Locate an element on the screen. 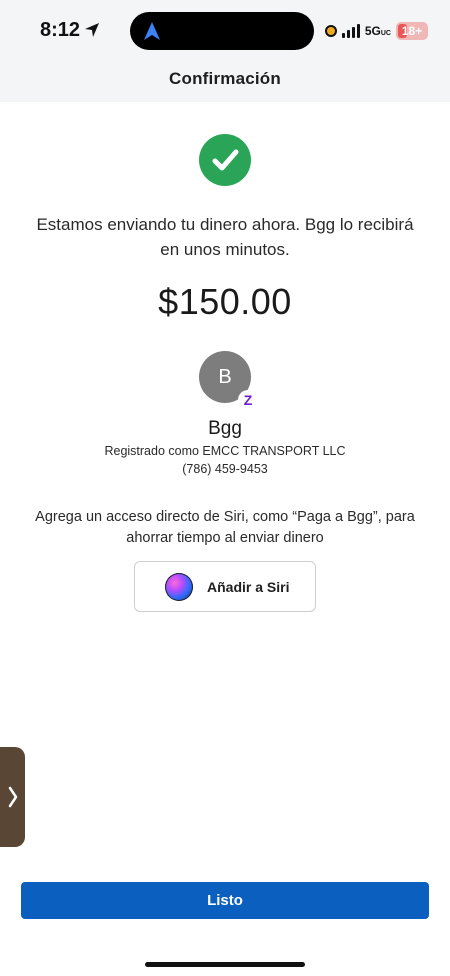 The height and width of the screenshot is (976, 450). done-label: Listo is located at coordinates (225, 900).